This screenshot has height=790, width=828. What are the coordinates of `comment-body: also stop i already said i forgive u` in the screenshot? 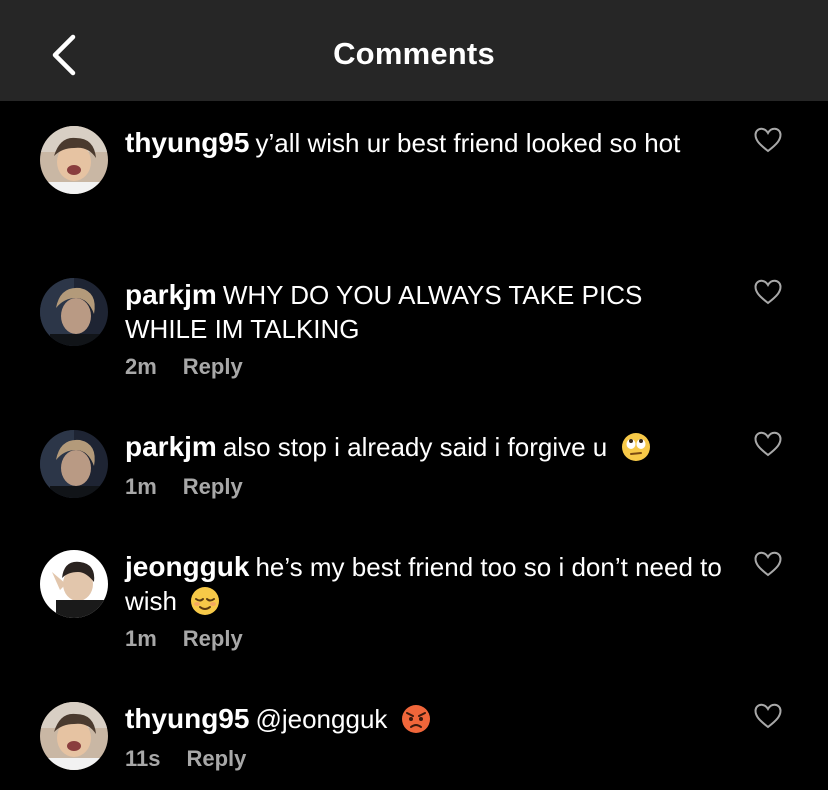 It's located at (415, 447).